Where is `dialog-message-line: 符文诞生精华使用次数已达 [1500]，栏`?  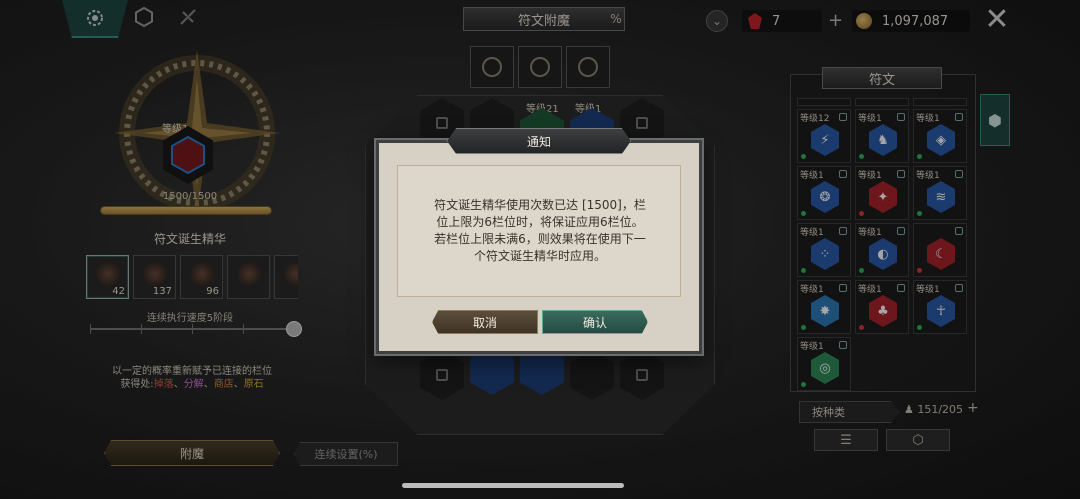 dialog-message-line: 符文诞生精华使用次数已达 [1500]，栏 is located at coordinates (540, 205).